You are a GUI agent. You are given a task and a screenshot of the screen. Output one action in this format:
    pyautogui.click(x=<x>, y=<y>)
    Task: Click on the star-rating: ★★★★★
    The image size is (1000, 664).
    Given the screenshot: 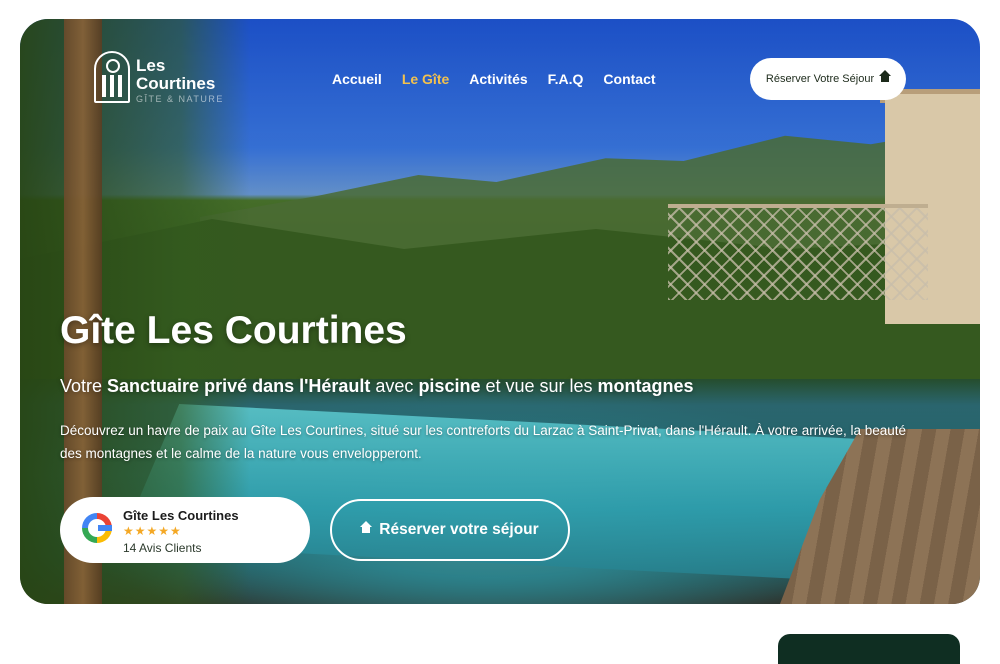 What is the action you would take?
    pyautogui.click(x=152, y=531)
    